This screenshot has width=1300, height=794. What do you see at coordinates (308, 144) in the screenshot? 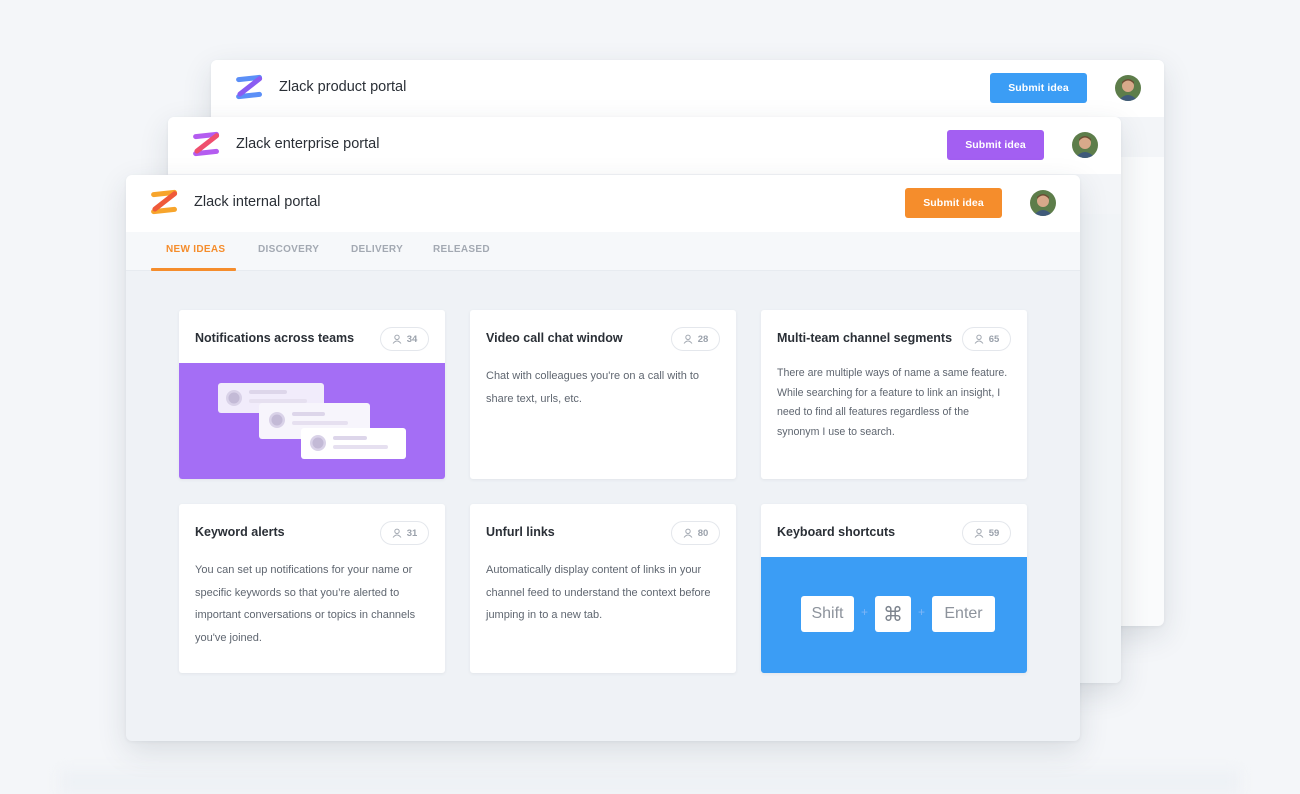
I see `portal-title: Zlack enterprise portal` at bounding box center [308, 144].